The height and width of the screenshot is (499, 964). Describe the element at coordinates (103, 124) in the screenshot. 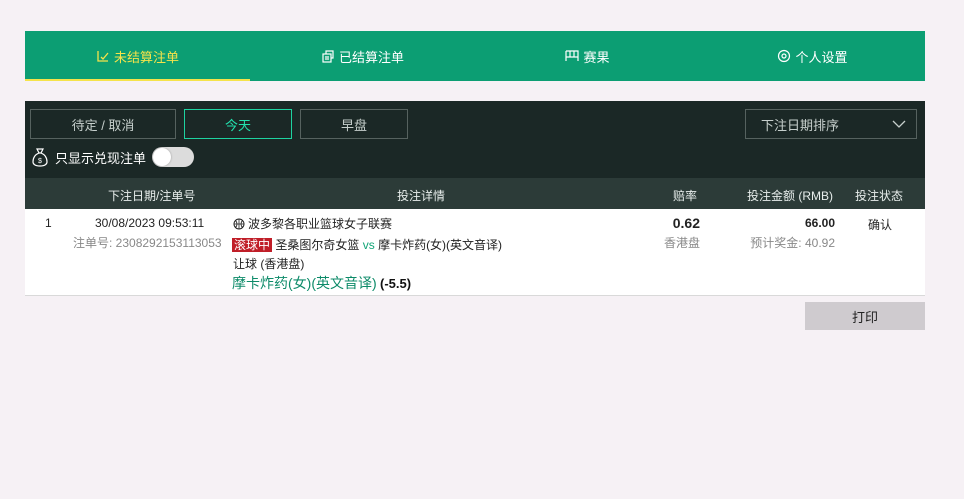

I see `filter-pending-button: 待定 / 取消` at that location.